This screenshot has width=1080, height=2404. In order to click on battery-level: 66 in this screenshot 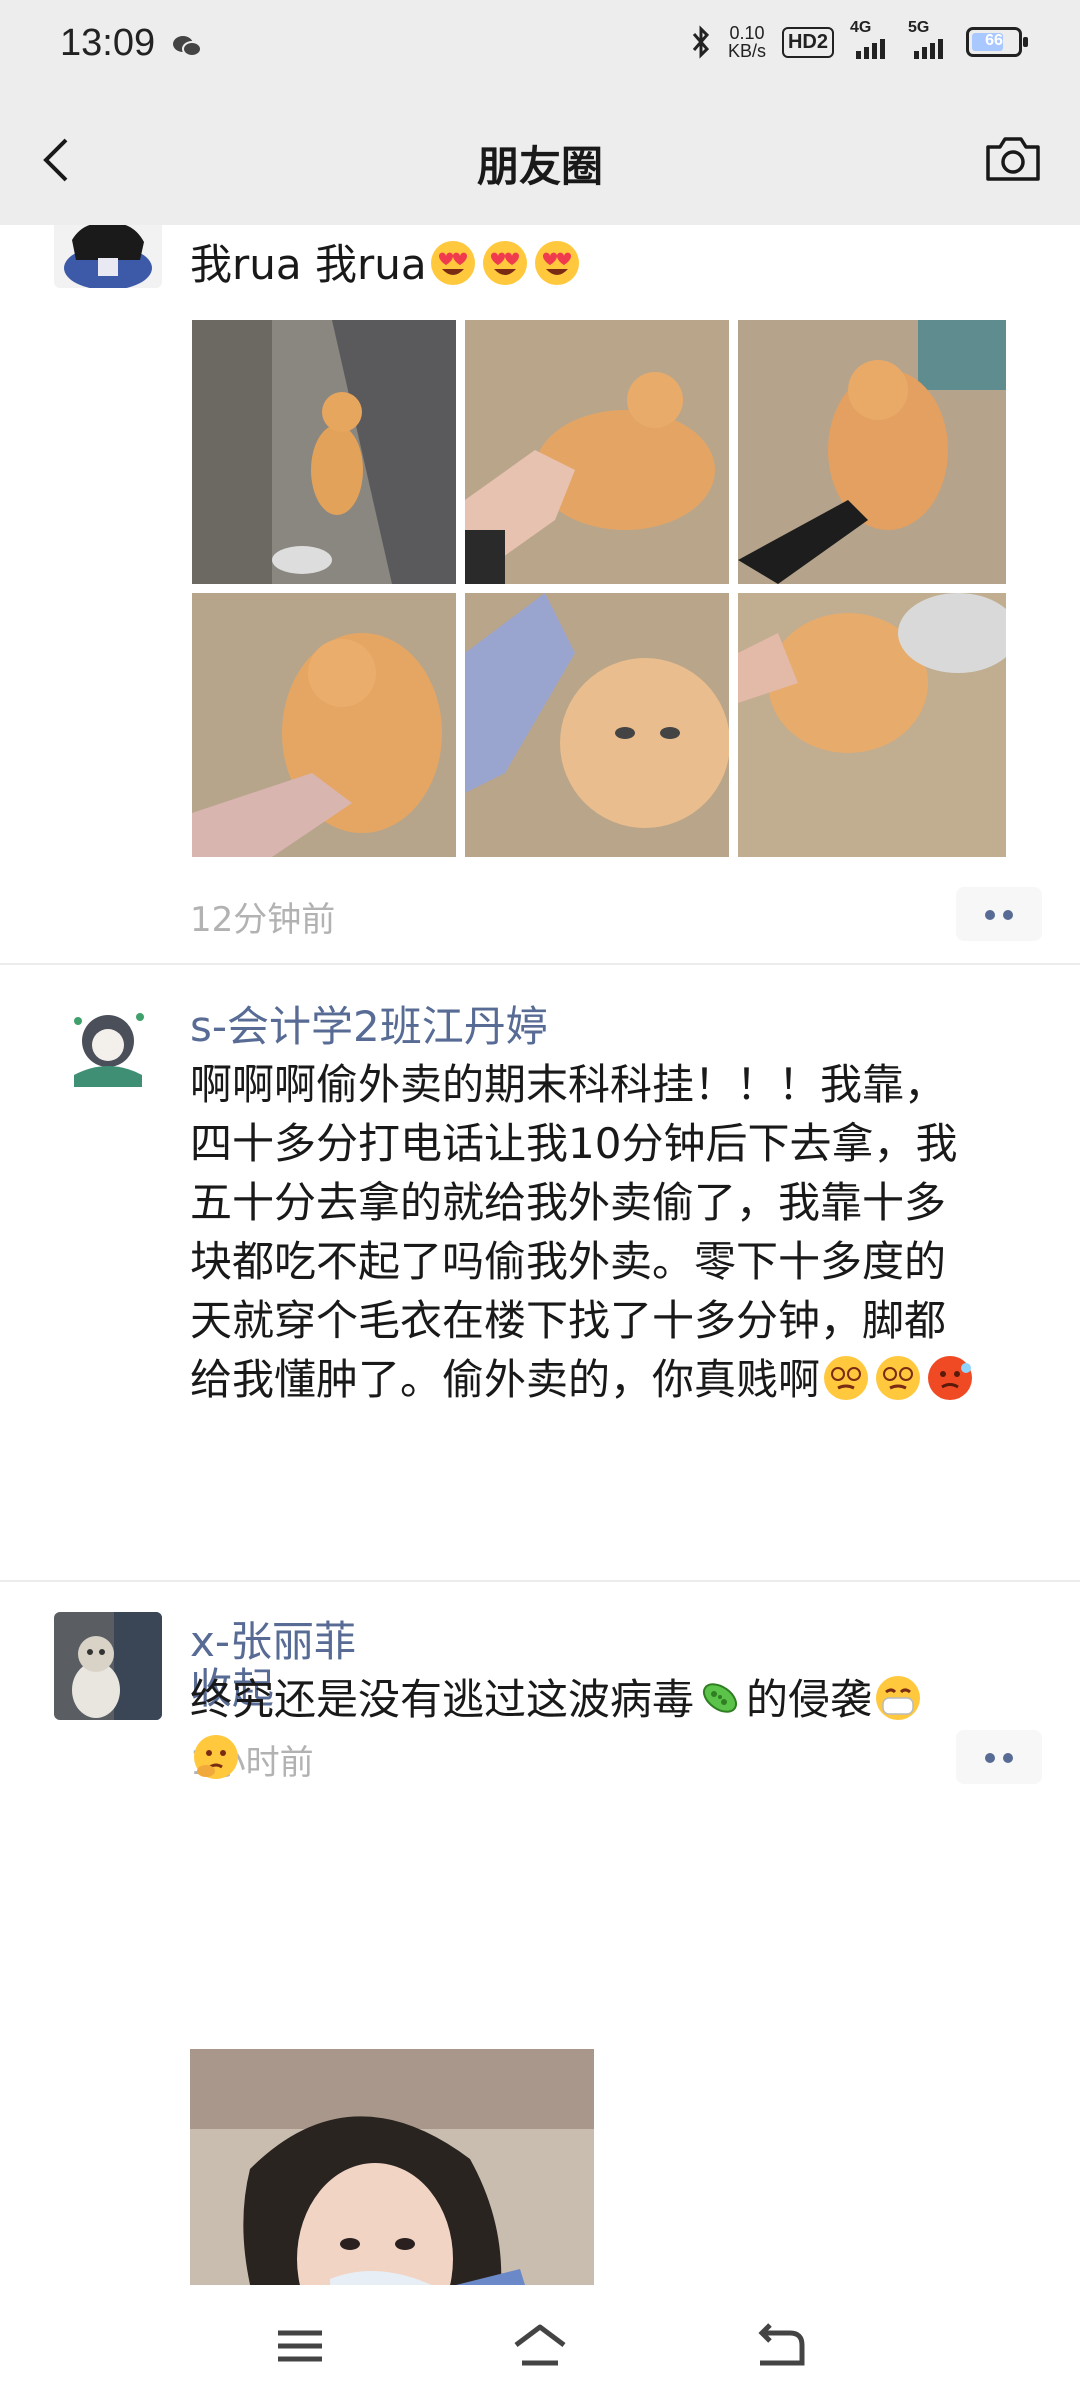, I will do `click(994, 40)`.